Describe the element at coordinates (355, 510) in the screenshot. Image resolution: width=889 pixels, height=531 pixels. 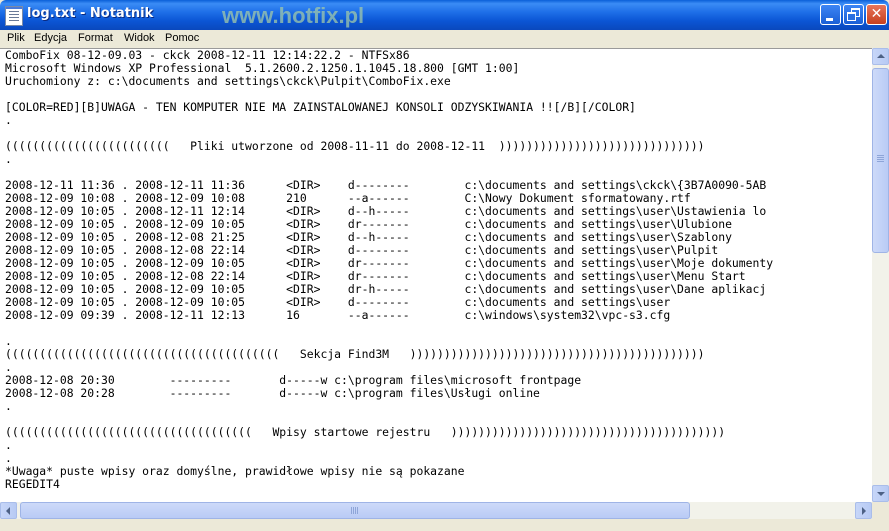
I see `horizontal-scroll-thumb` at that location.